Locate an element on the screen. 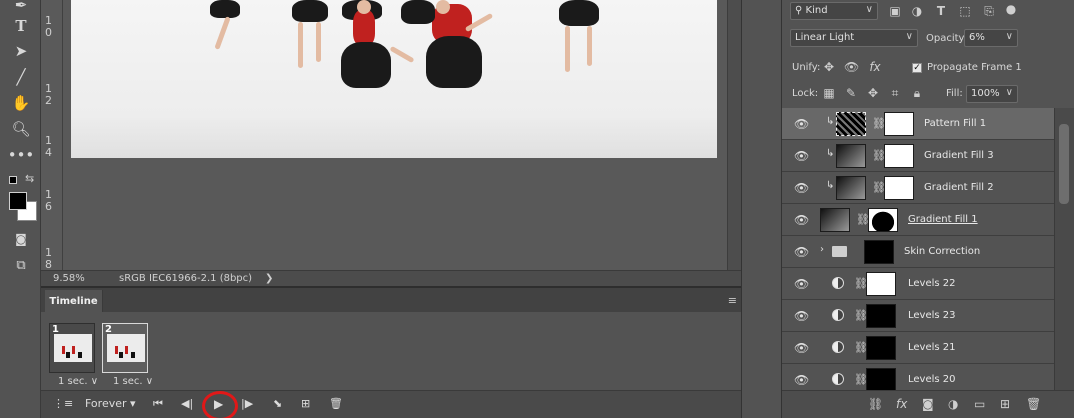 This screenshot has width=1074, height=418. tools-panel: ✒ T ➤ ╱ ✋ 🔍︎ ••• ⇆ ◙ ⧉ is located at coordinates (20, 209).